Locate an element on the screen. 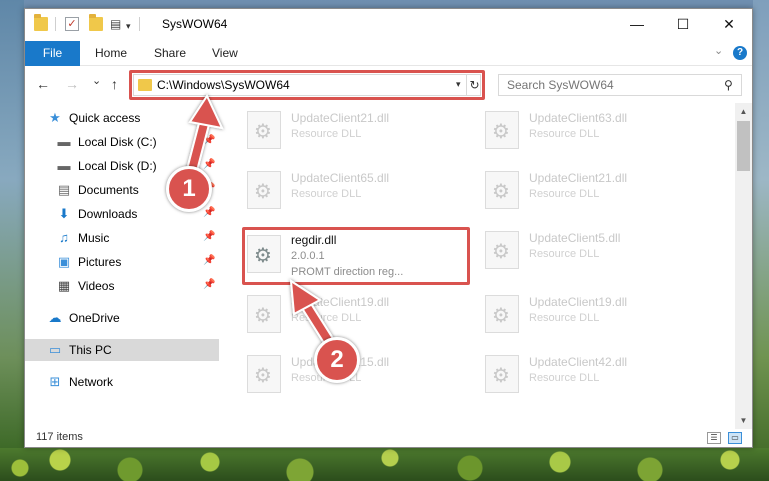  scrollbar-thumb is located at coordinates (743, 146).